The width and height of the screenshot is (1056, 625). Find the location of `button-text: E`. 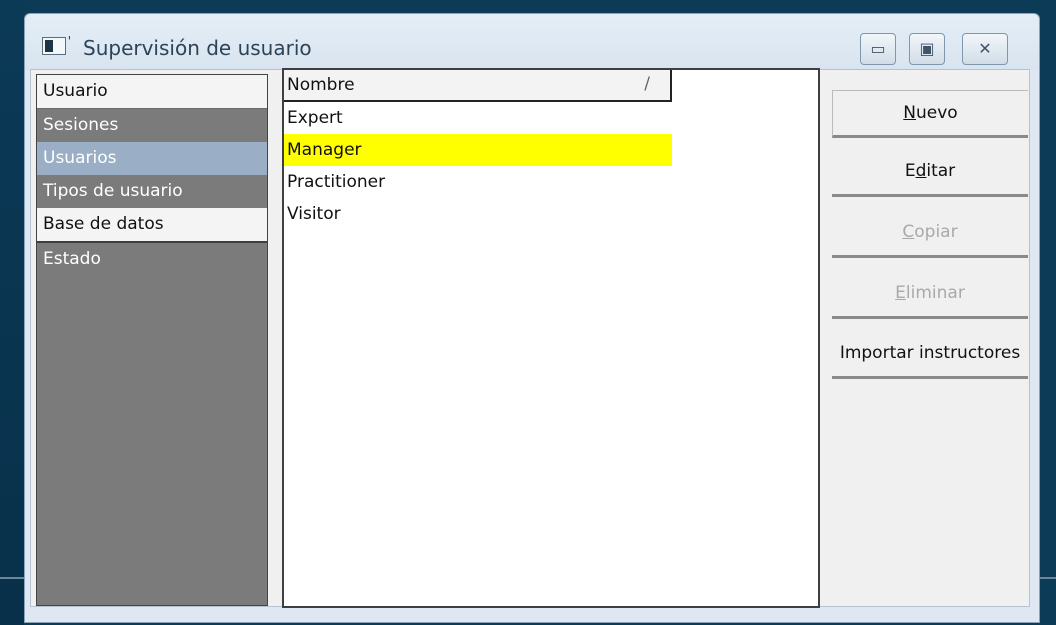

button-text: E is located at coordinates (910, 171).